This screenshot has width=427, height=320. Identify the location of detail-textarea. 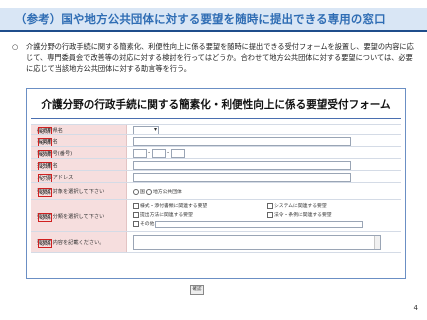
(257, 242).